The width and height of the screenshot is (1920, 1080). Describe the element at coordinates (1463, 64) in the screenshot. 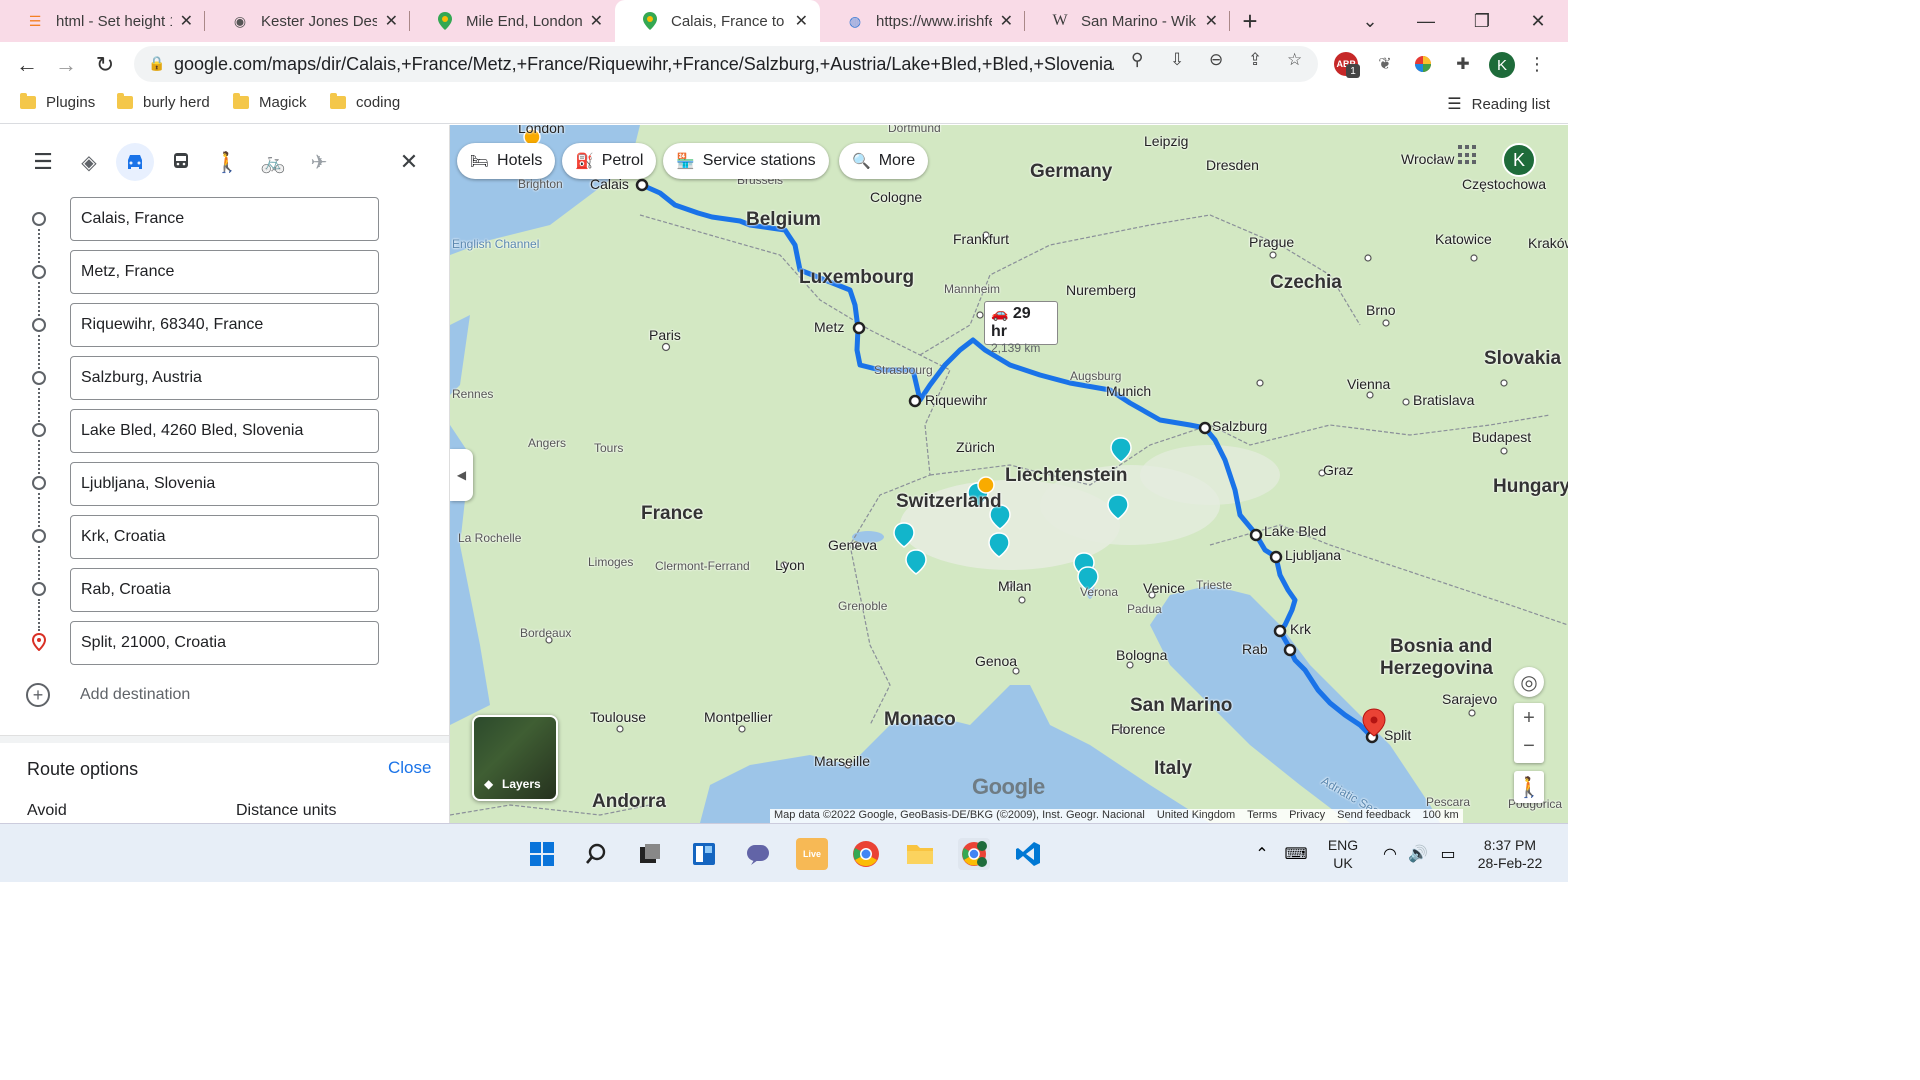

I see `extensions-puzzle-icon: ✚` at that location.